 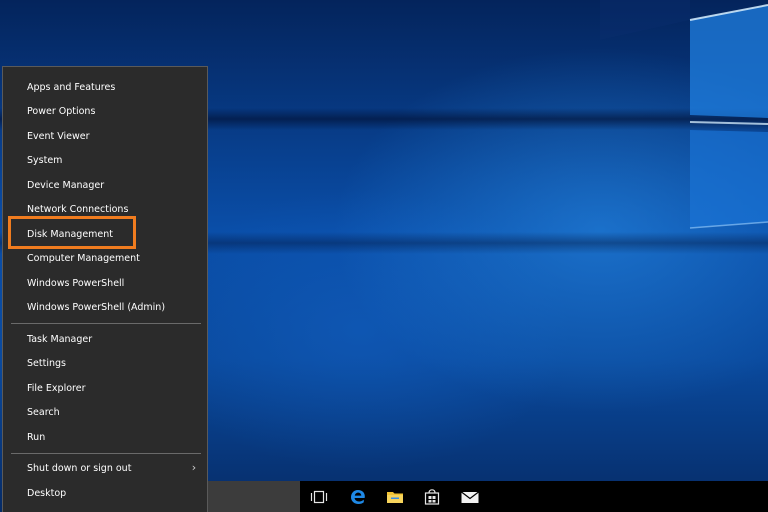 I want to click on file-explorer-icon, so click(x=395, y=496).